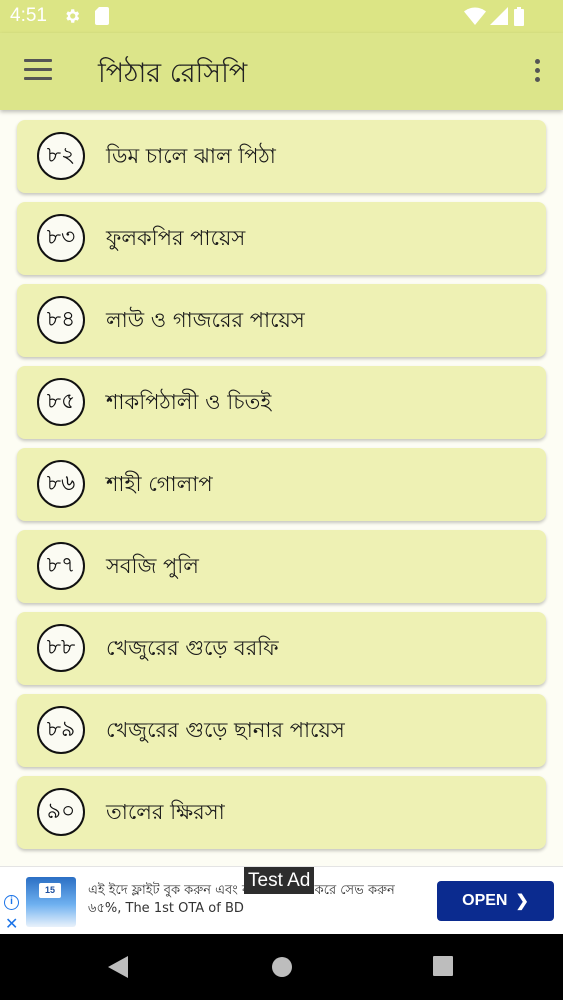  What do you see at coordinates (51, 902) in the screenshot?
I see `ad-thumbnail: 15` at bounding box center [51, 902].